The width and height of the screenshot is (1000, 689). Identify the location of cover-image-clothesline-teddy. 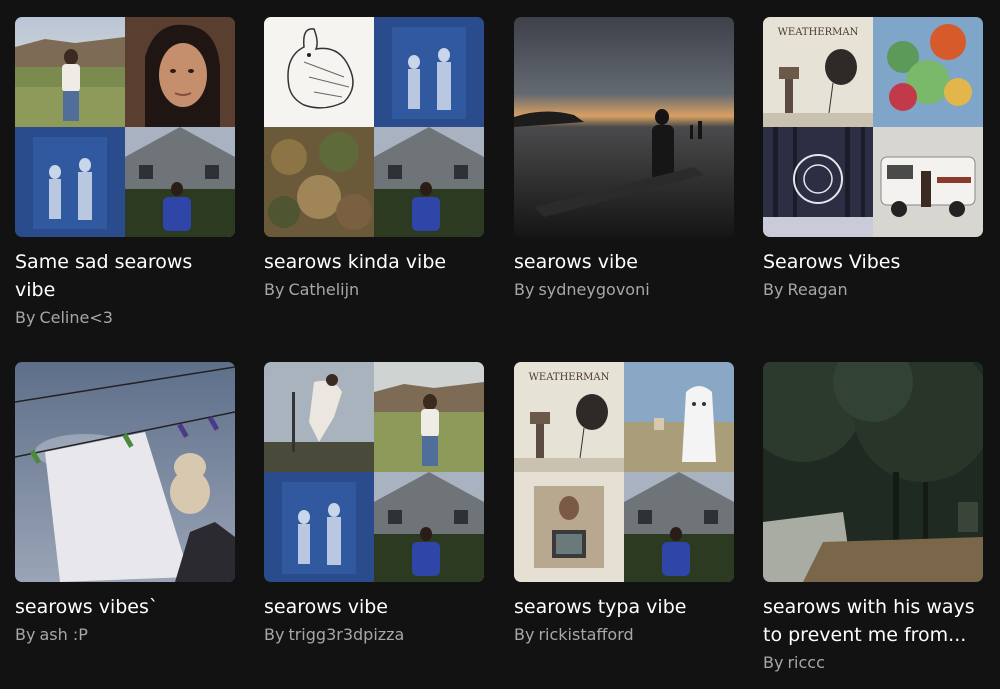
(125, 472).